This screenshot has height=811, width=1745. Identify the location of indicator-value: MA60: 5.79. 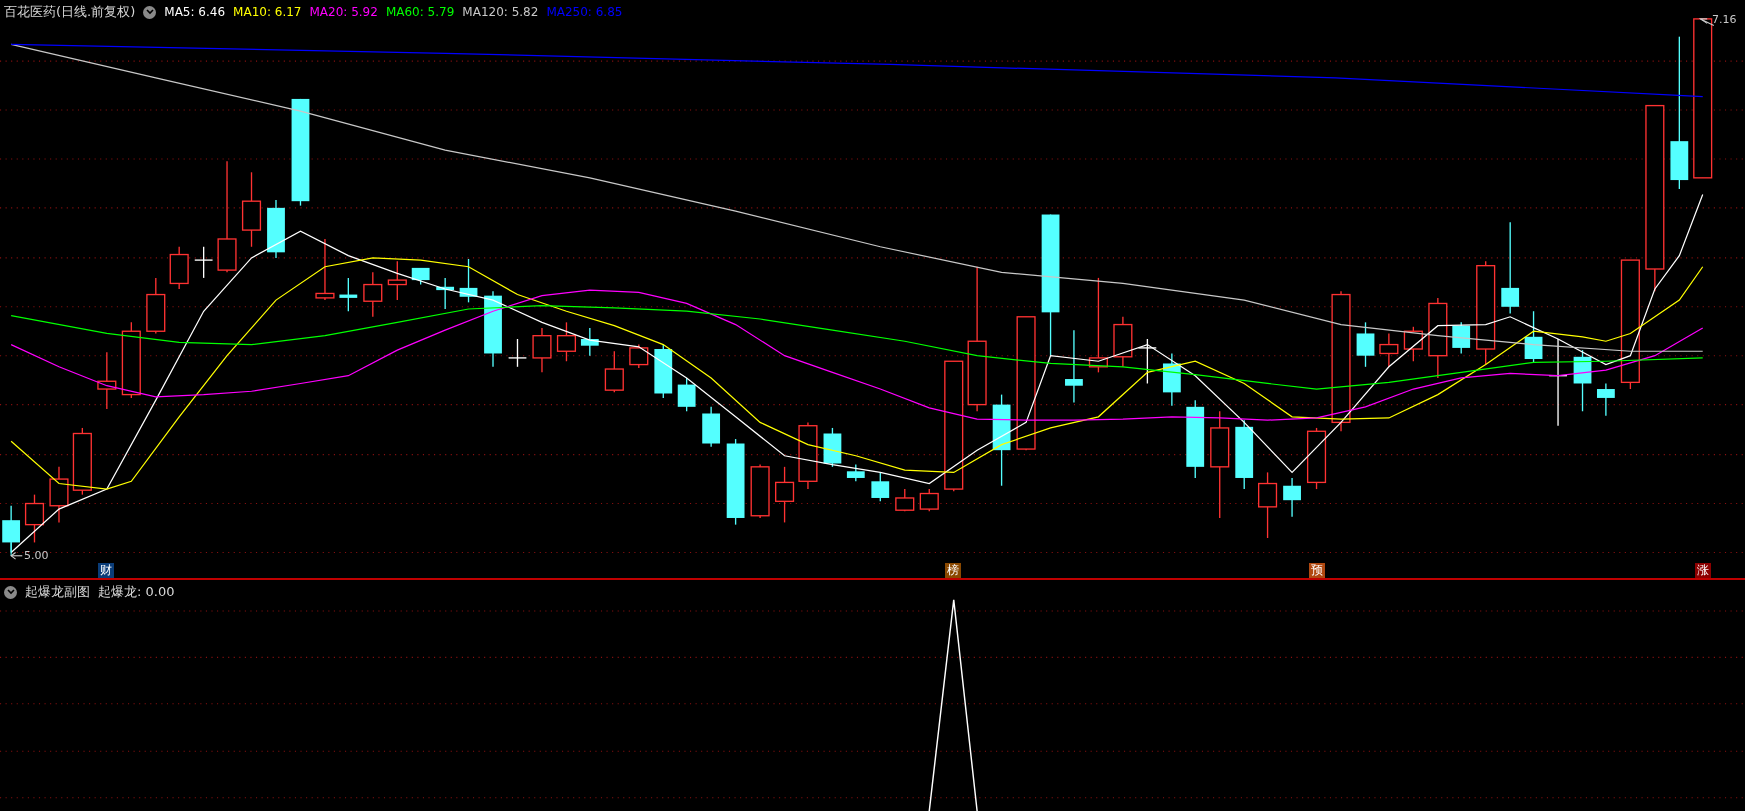
(420, 12).